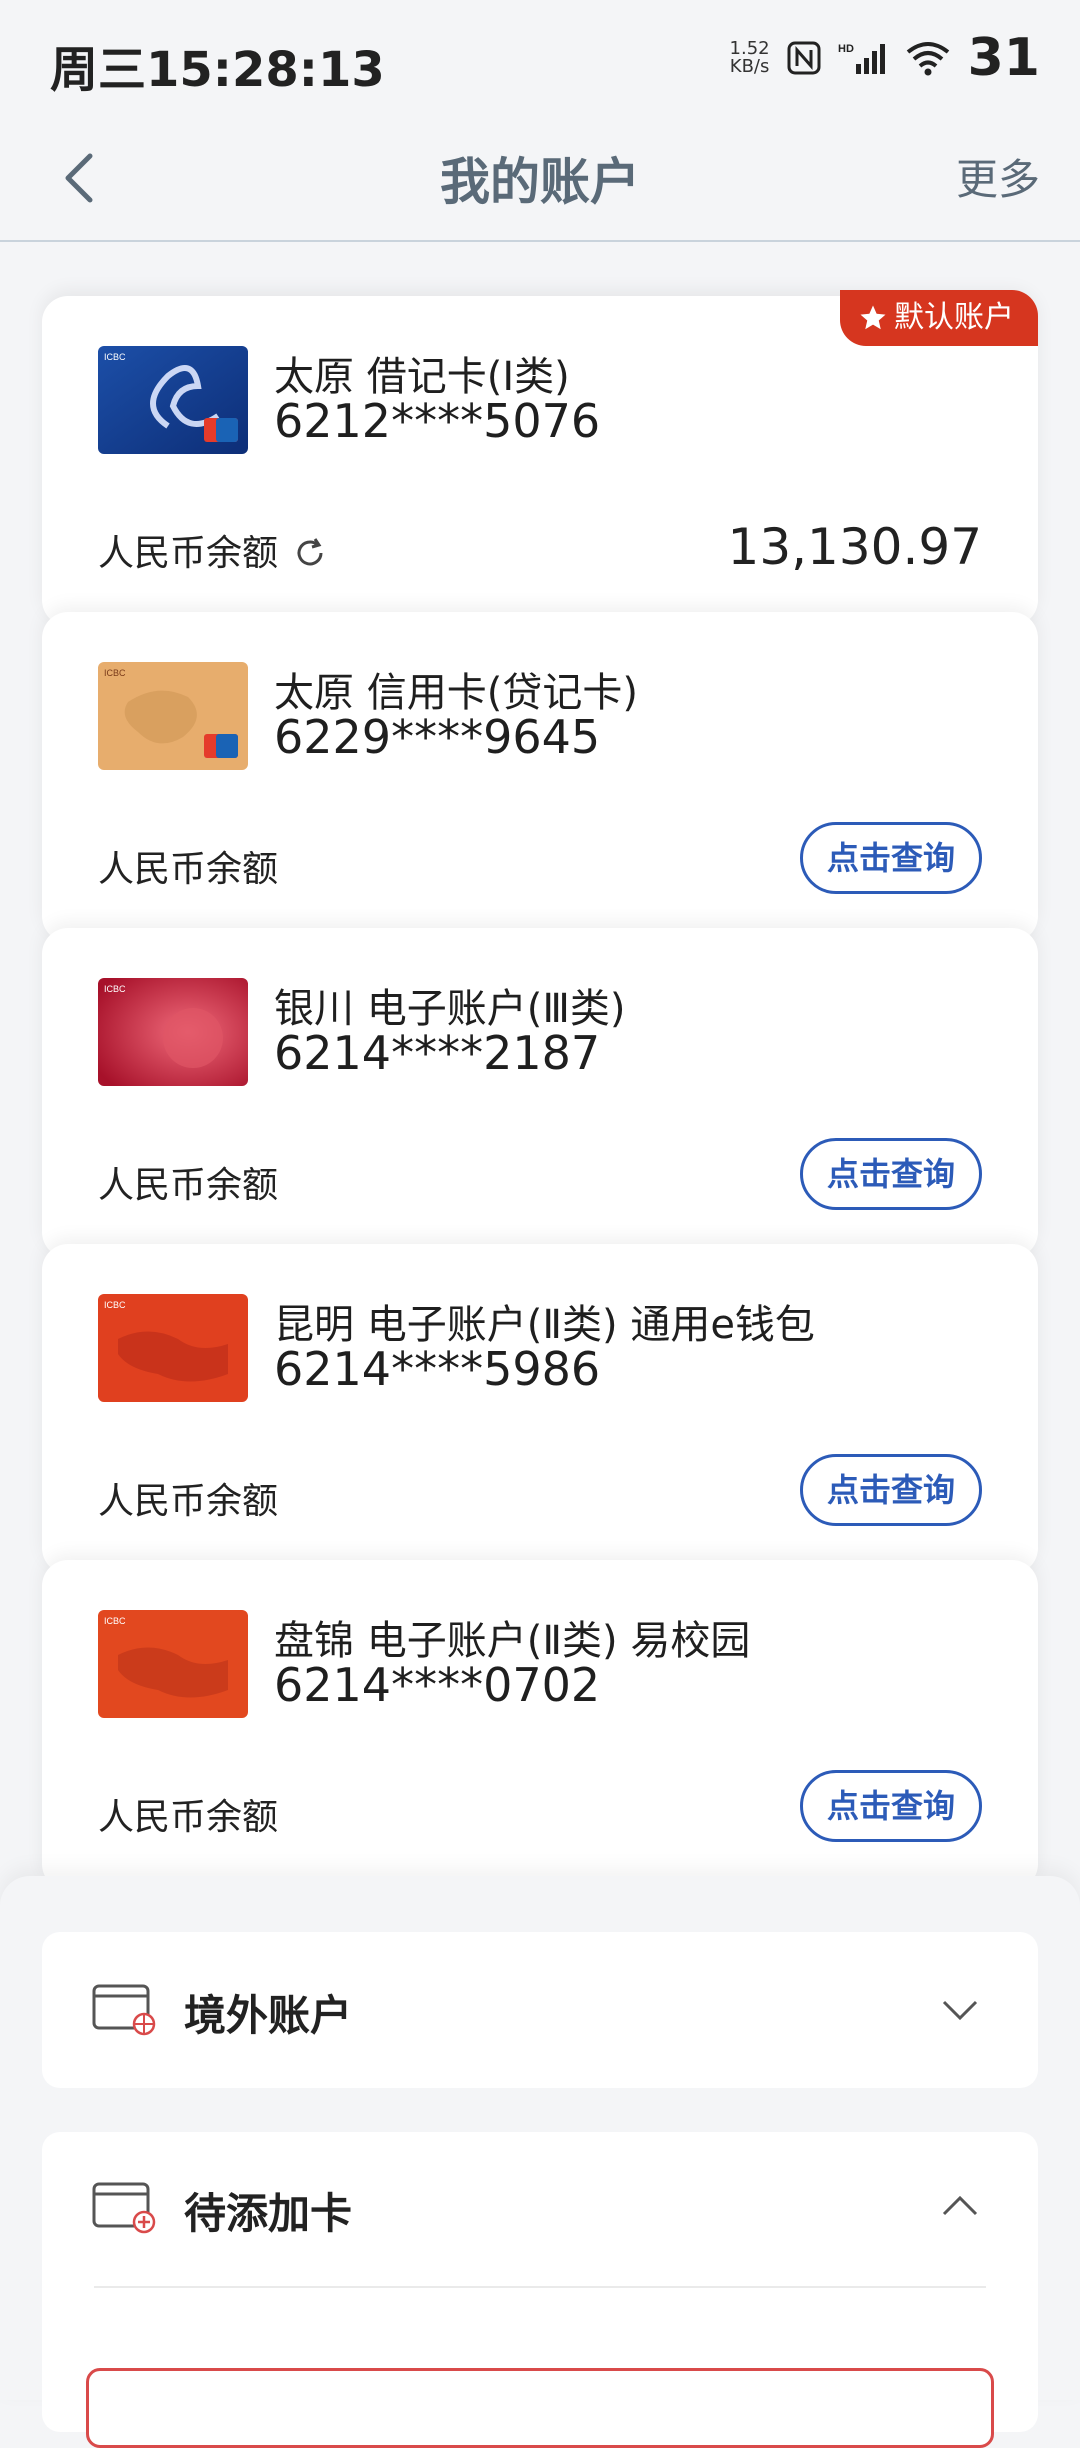 This screenshot has height=2448, width=1080. What do you see at coordinates (960, 2206) in the screenshot?
I see `chevron-up-icon` at bounding box center [960, 2206].